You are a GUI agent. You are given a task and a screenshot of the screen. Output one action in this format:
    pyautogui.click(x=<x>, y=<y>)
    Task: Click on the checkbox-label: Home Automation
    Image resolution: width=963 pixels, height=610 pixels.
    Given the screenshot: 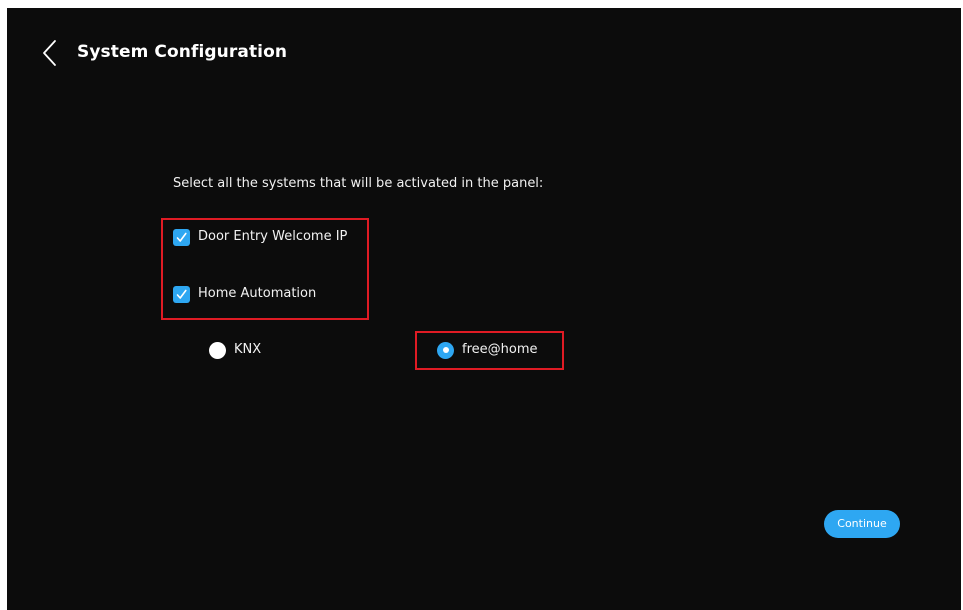 What is the action you would take?
    pyautogui.click(x=257, y=293)
    